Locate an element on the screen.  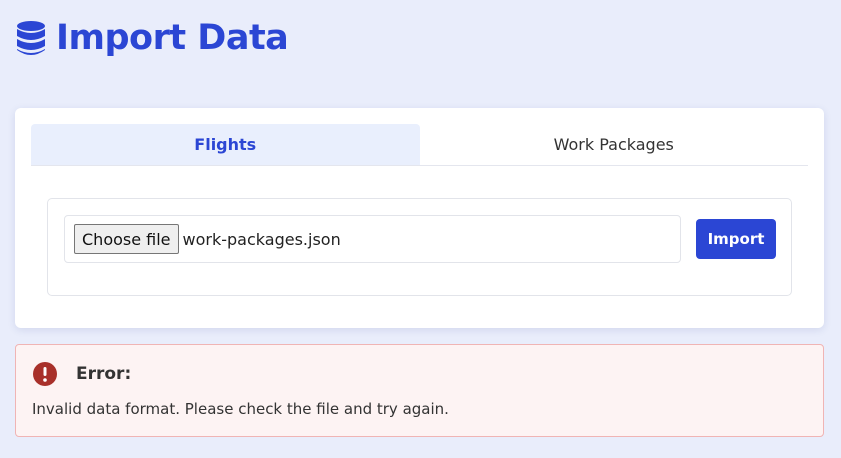
page-header: Import Data is located at coordinates (152, 38).